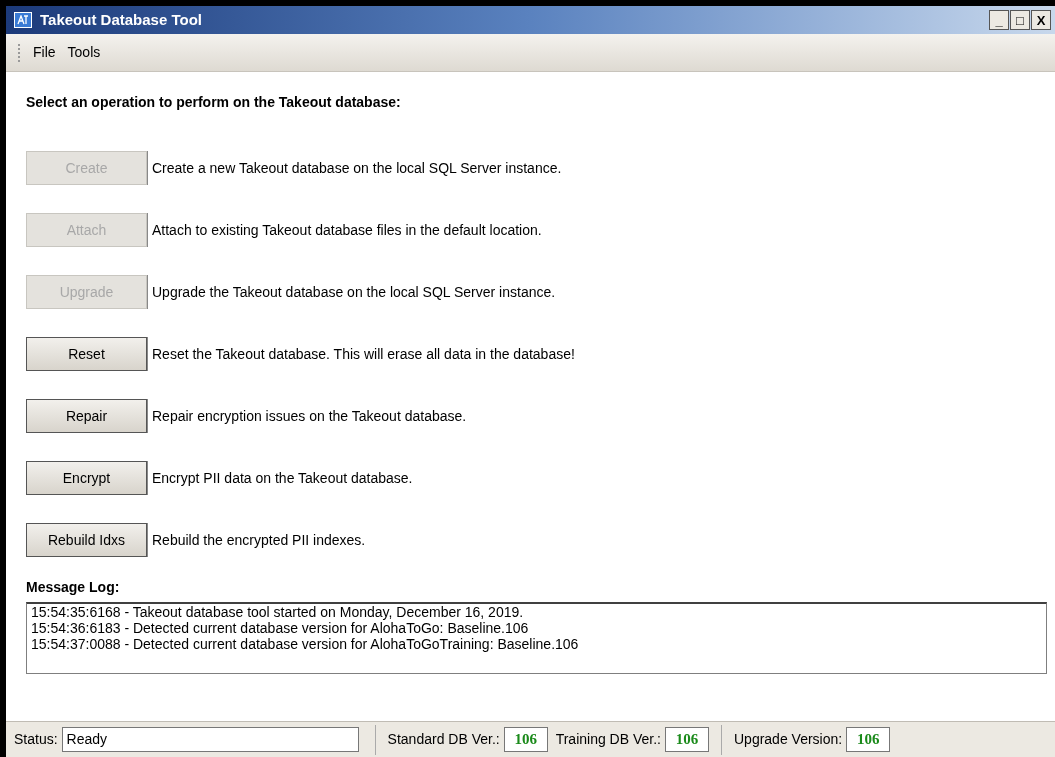  What do you see at coordinates (86, 416) in the screenshot?
I see `operation-button: Repair` at bounding box center [86, 416].